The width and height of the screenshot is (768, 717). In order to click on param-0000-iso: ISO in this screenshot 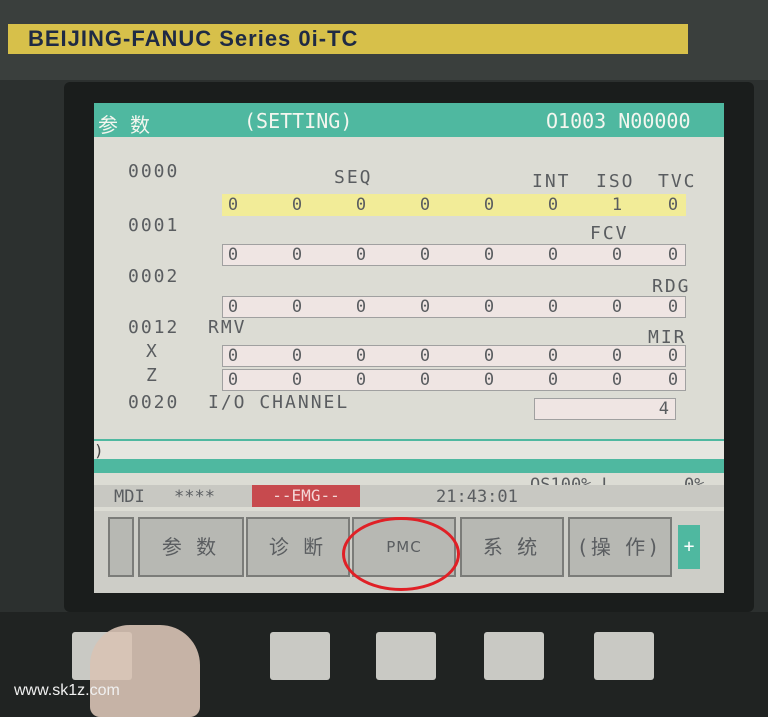, I will do `click(615, 181)`.